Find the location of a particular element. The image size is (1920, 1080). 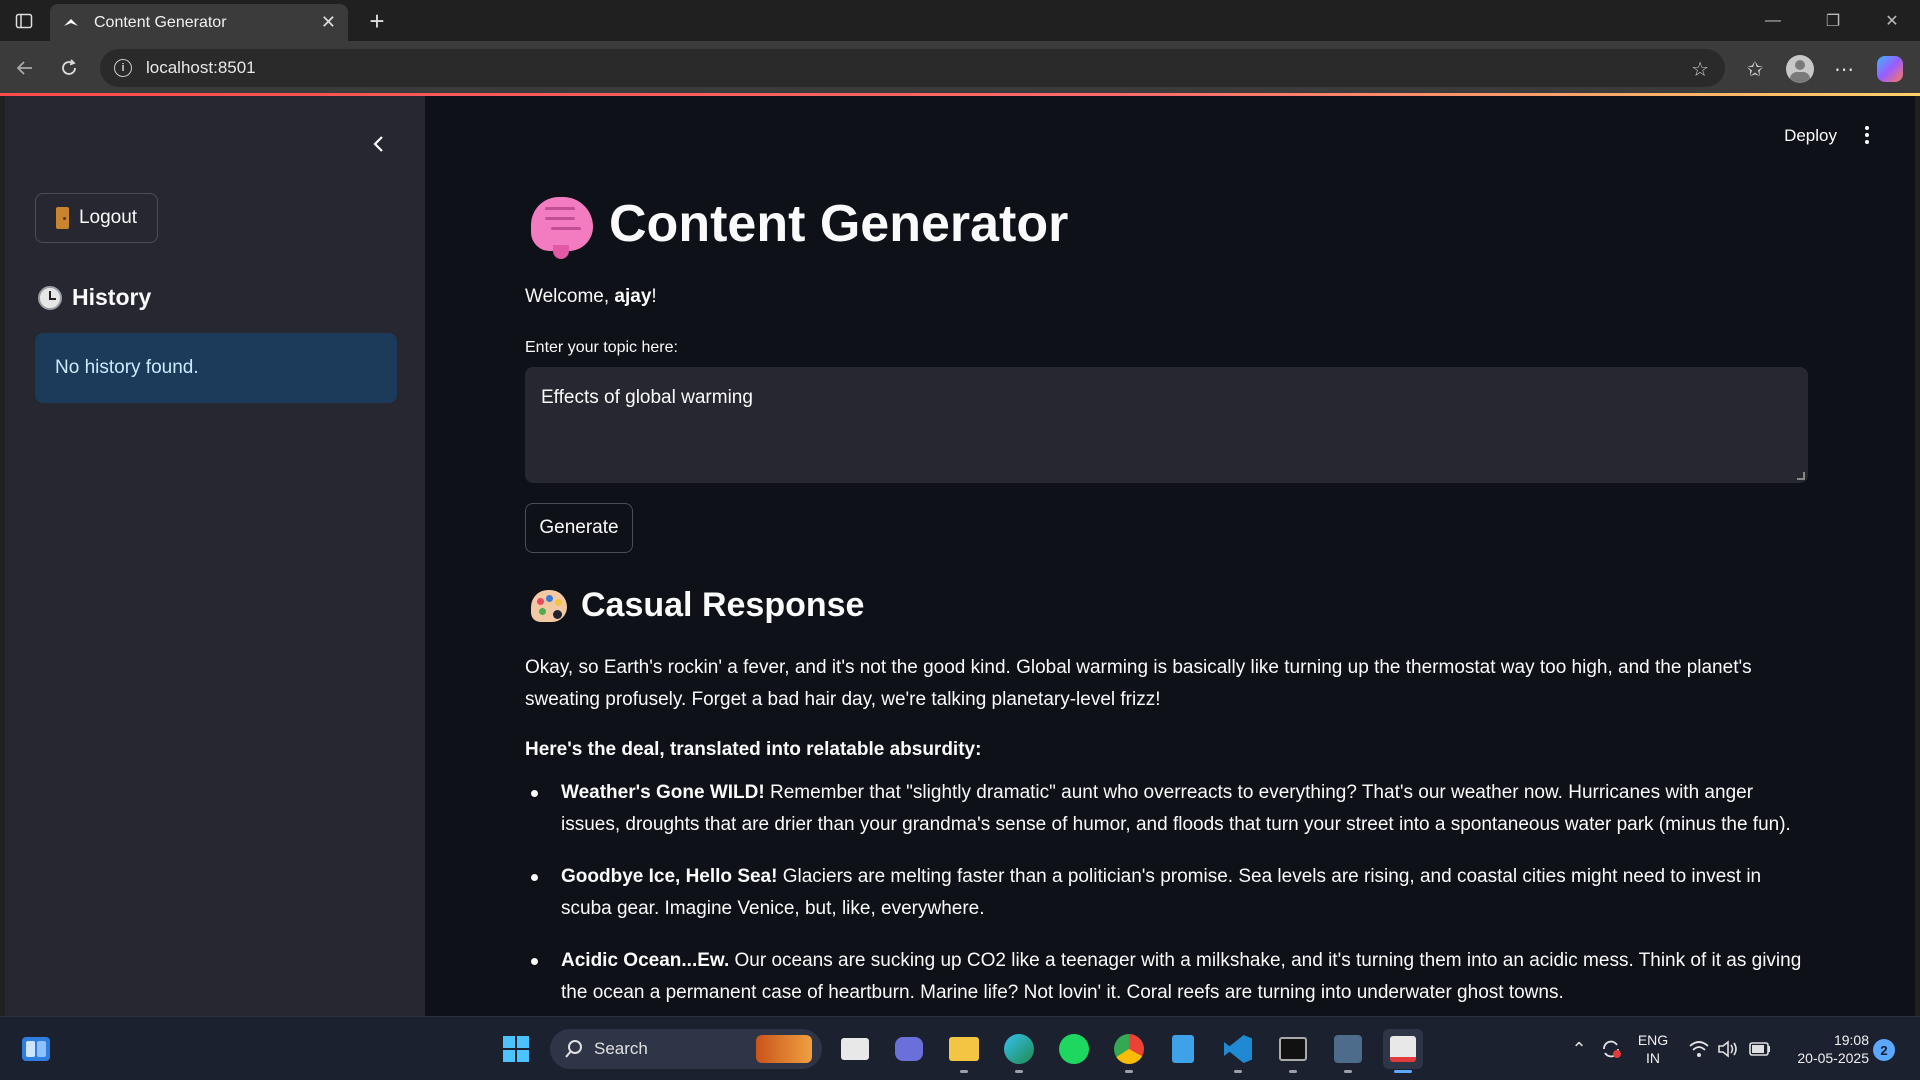

topic-label: Enter your topic here: is located at coordinates (601, 347).